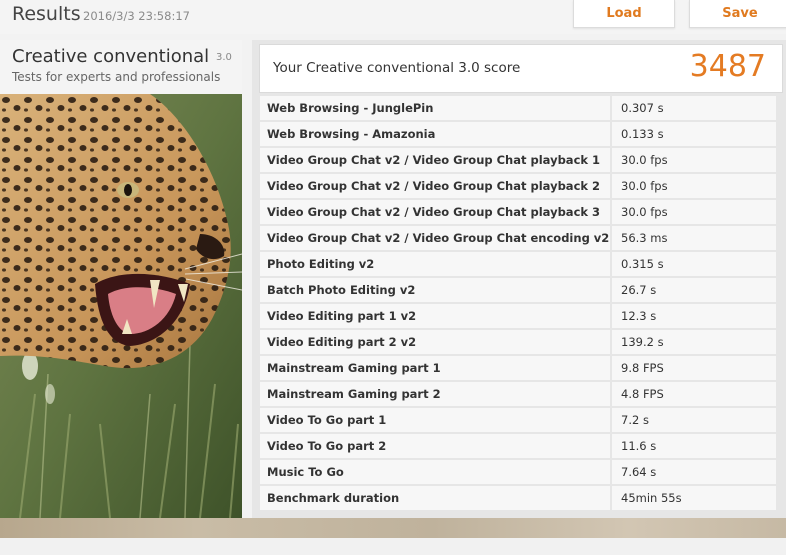  I want to click on result-name: Web Browsing - JunglePin, so click(435, 108).